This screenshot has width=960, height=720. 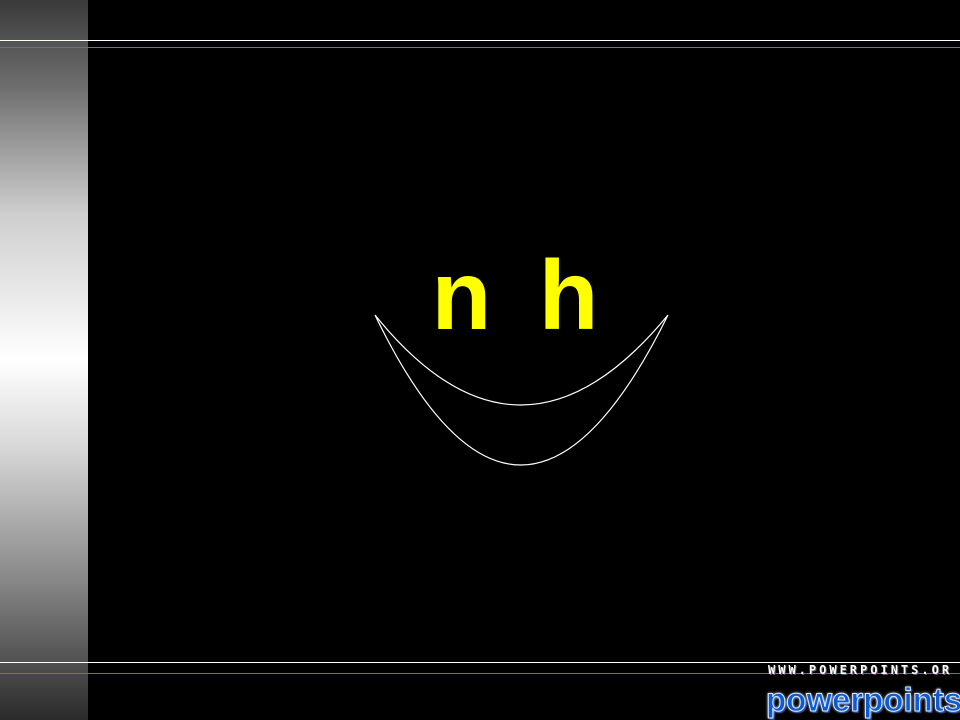 What do you see at coordinates (480, 40) in the screenshot?
I see `top-rule-white` at bounding box center [480, 40].